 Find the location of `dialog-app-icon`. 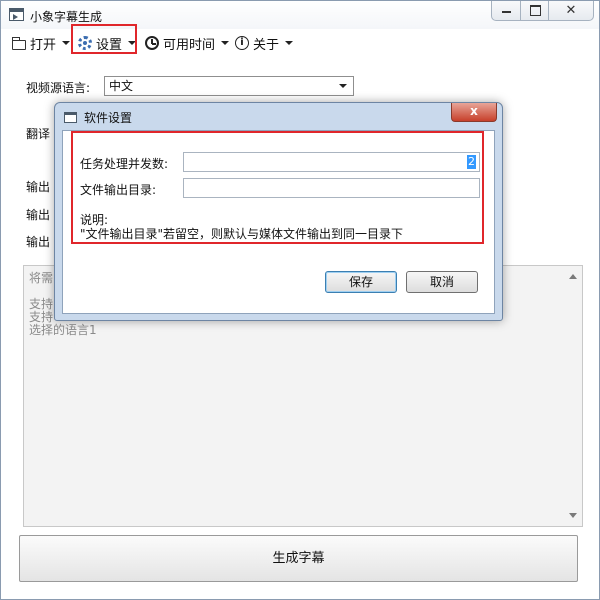

dialog-app-icon is located at coordinates (70, 117).